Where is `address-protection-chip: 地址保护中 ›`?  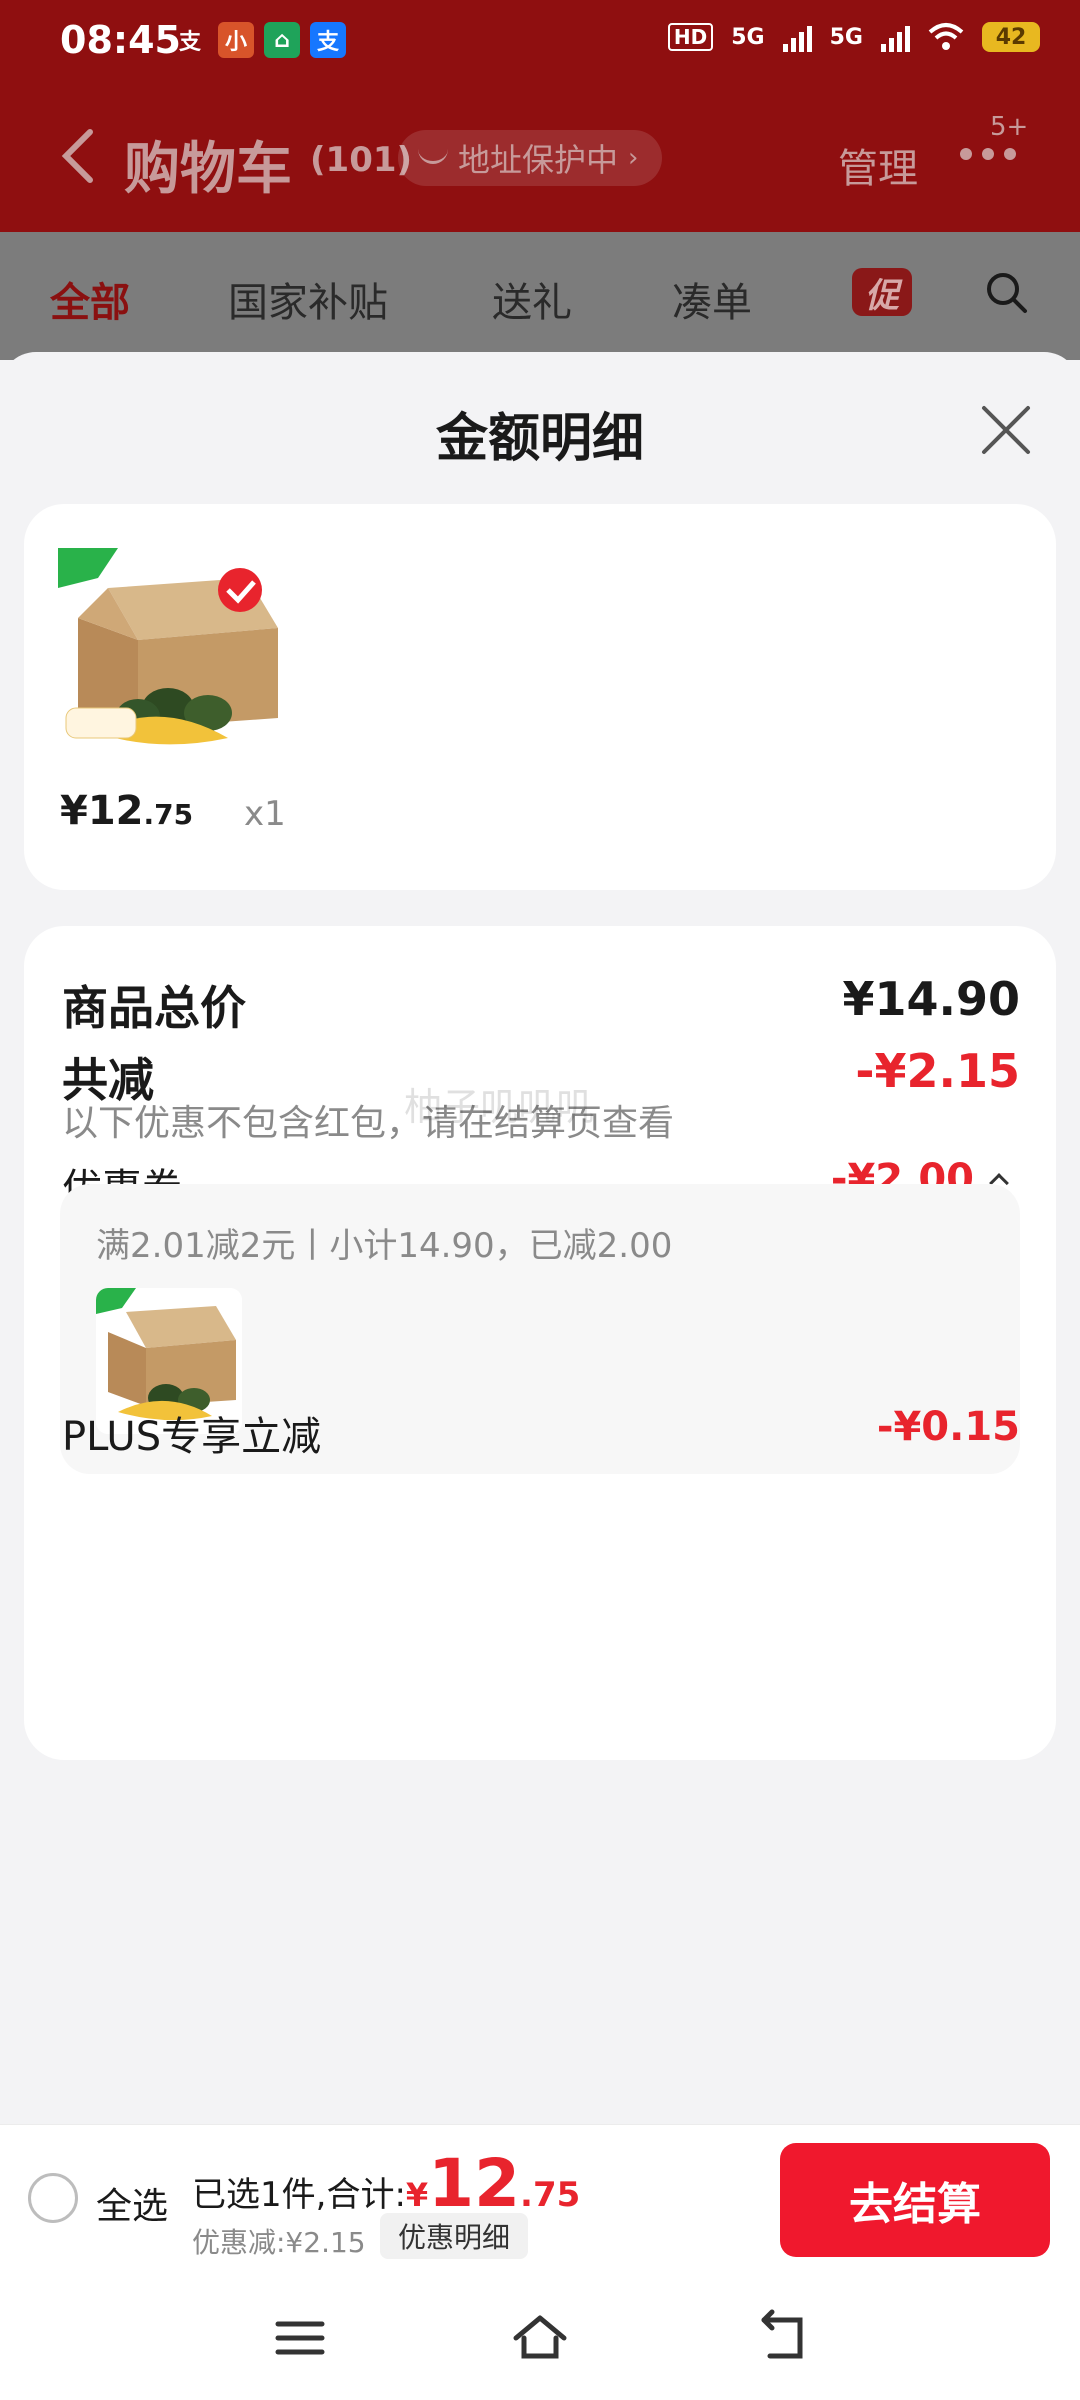
address-protection-chip: 地址保护中 › is located at coordinates (530, 158).